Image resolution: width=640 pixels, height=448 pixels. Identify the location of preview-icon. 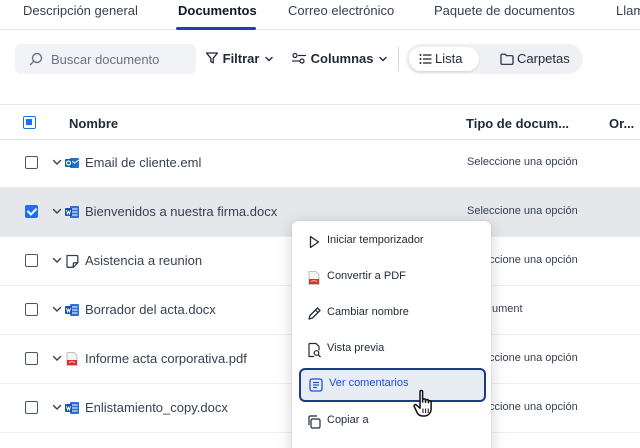
(314, 350).